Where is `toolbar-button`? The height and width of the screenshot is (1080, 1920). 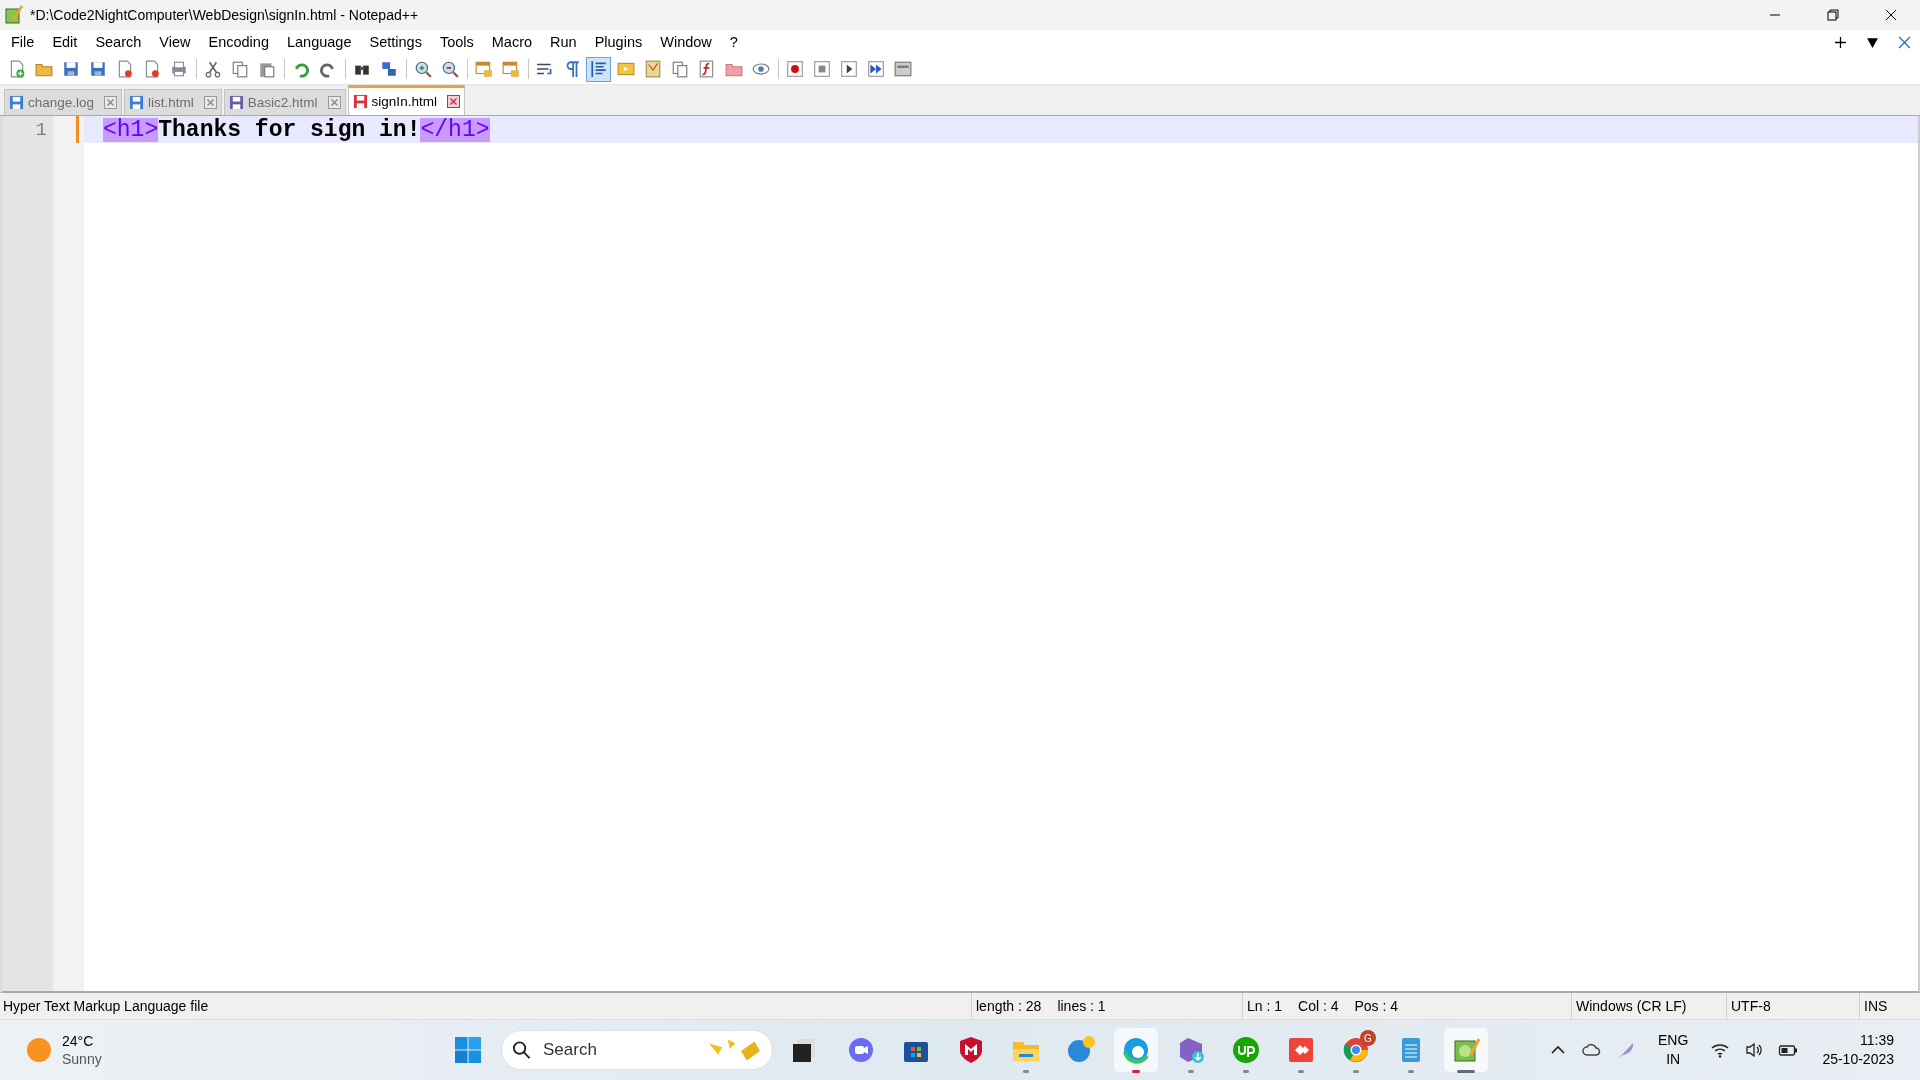 toolbar-button is located at coordinates (598, 69).